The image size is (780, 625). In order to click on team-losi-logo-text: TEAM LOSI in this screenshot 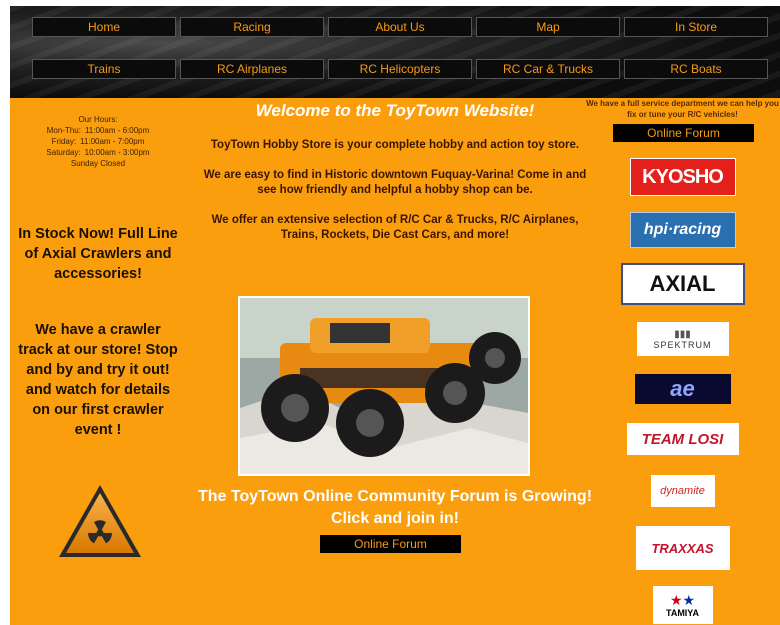, I will do `click(682, 439)`.